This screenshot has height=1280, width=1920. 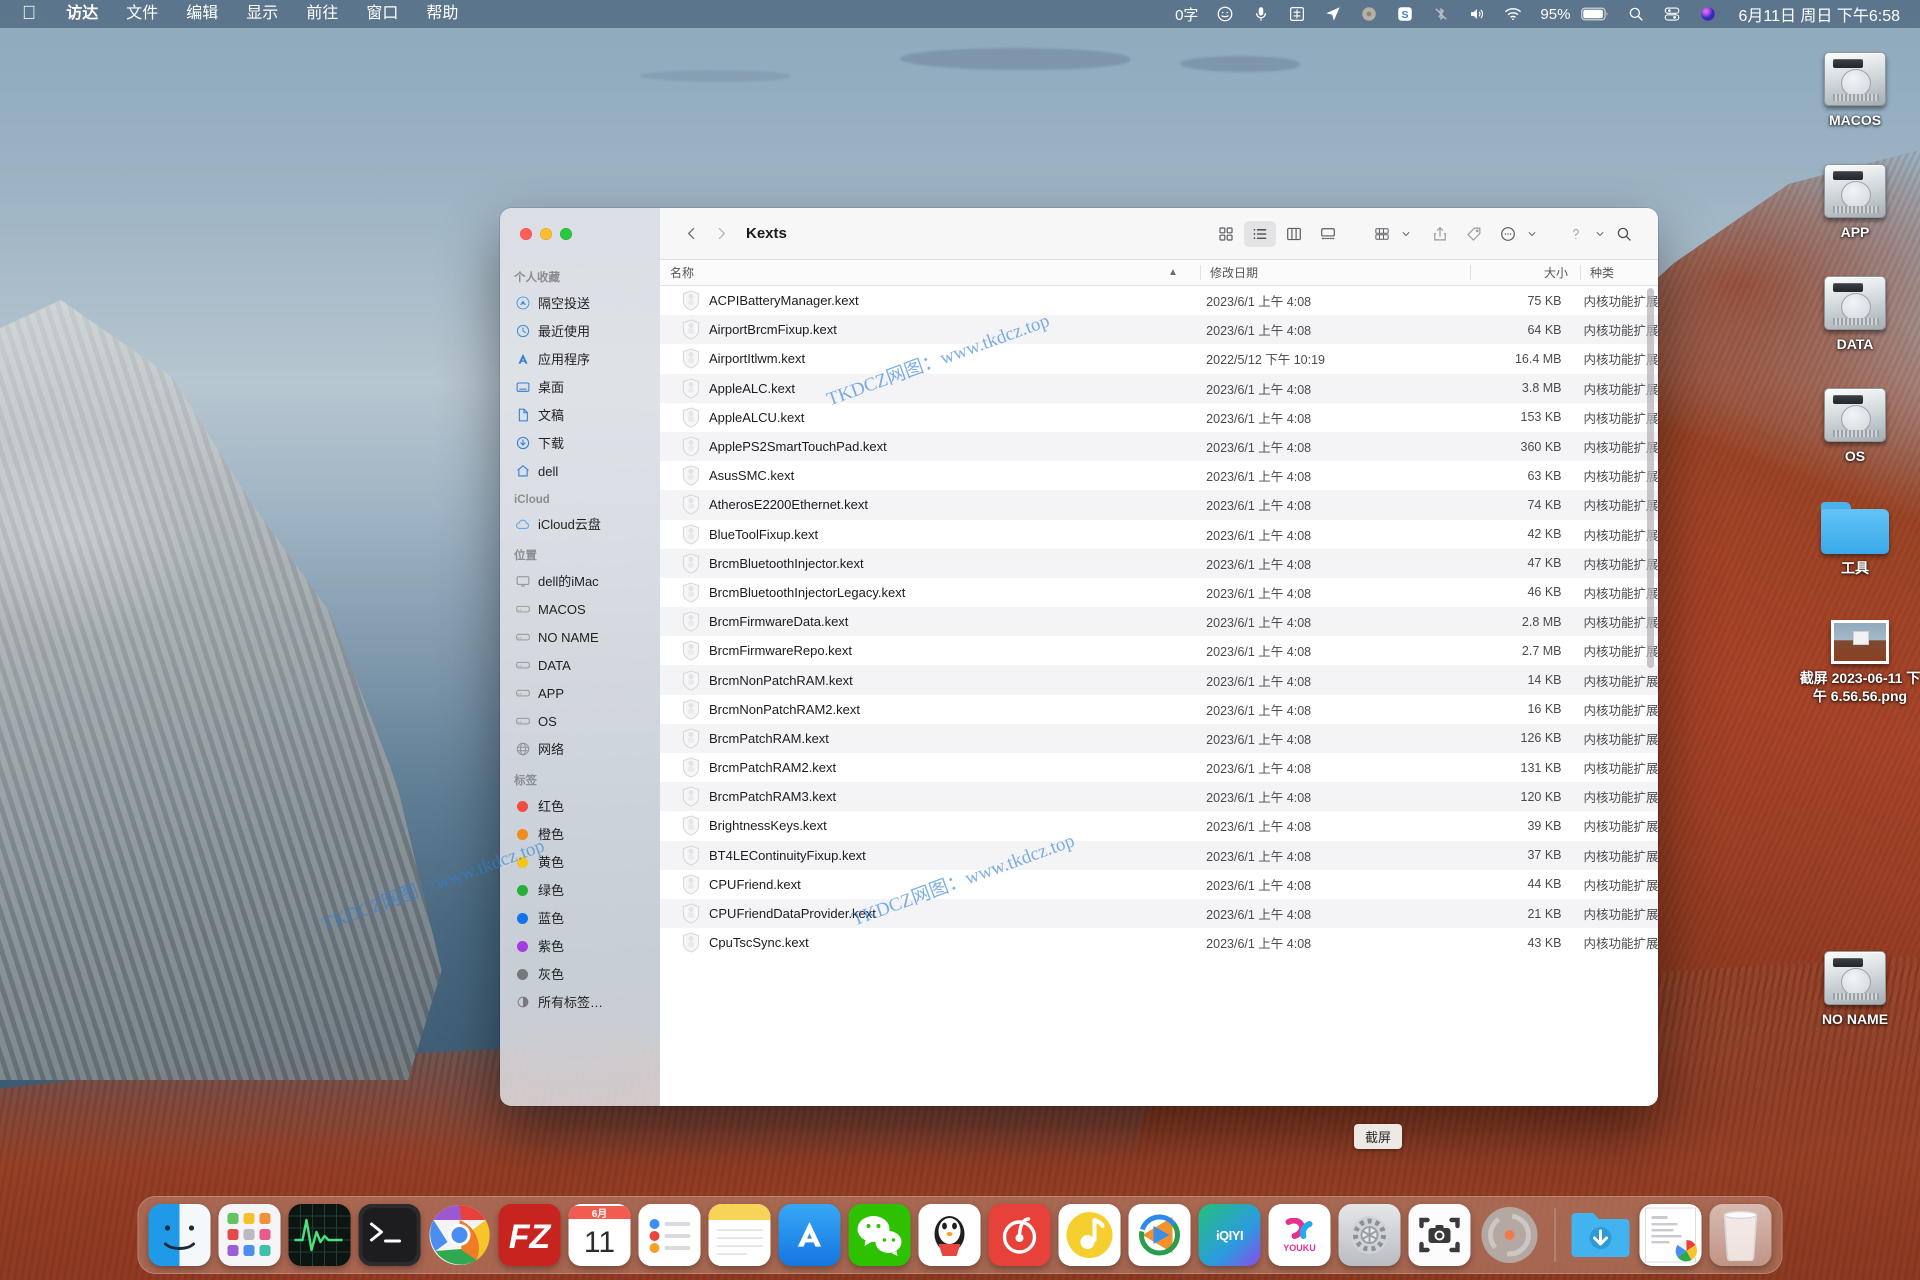 What do you see at coordinates (928, 388) in the screenshot?
I see `file-name-cell: AppleALC.kext` at bounding box center [928, 388].